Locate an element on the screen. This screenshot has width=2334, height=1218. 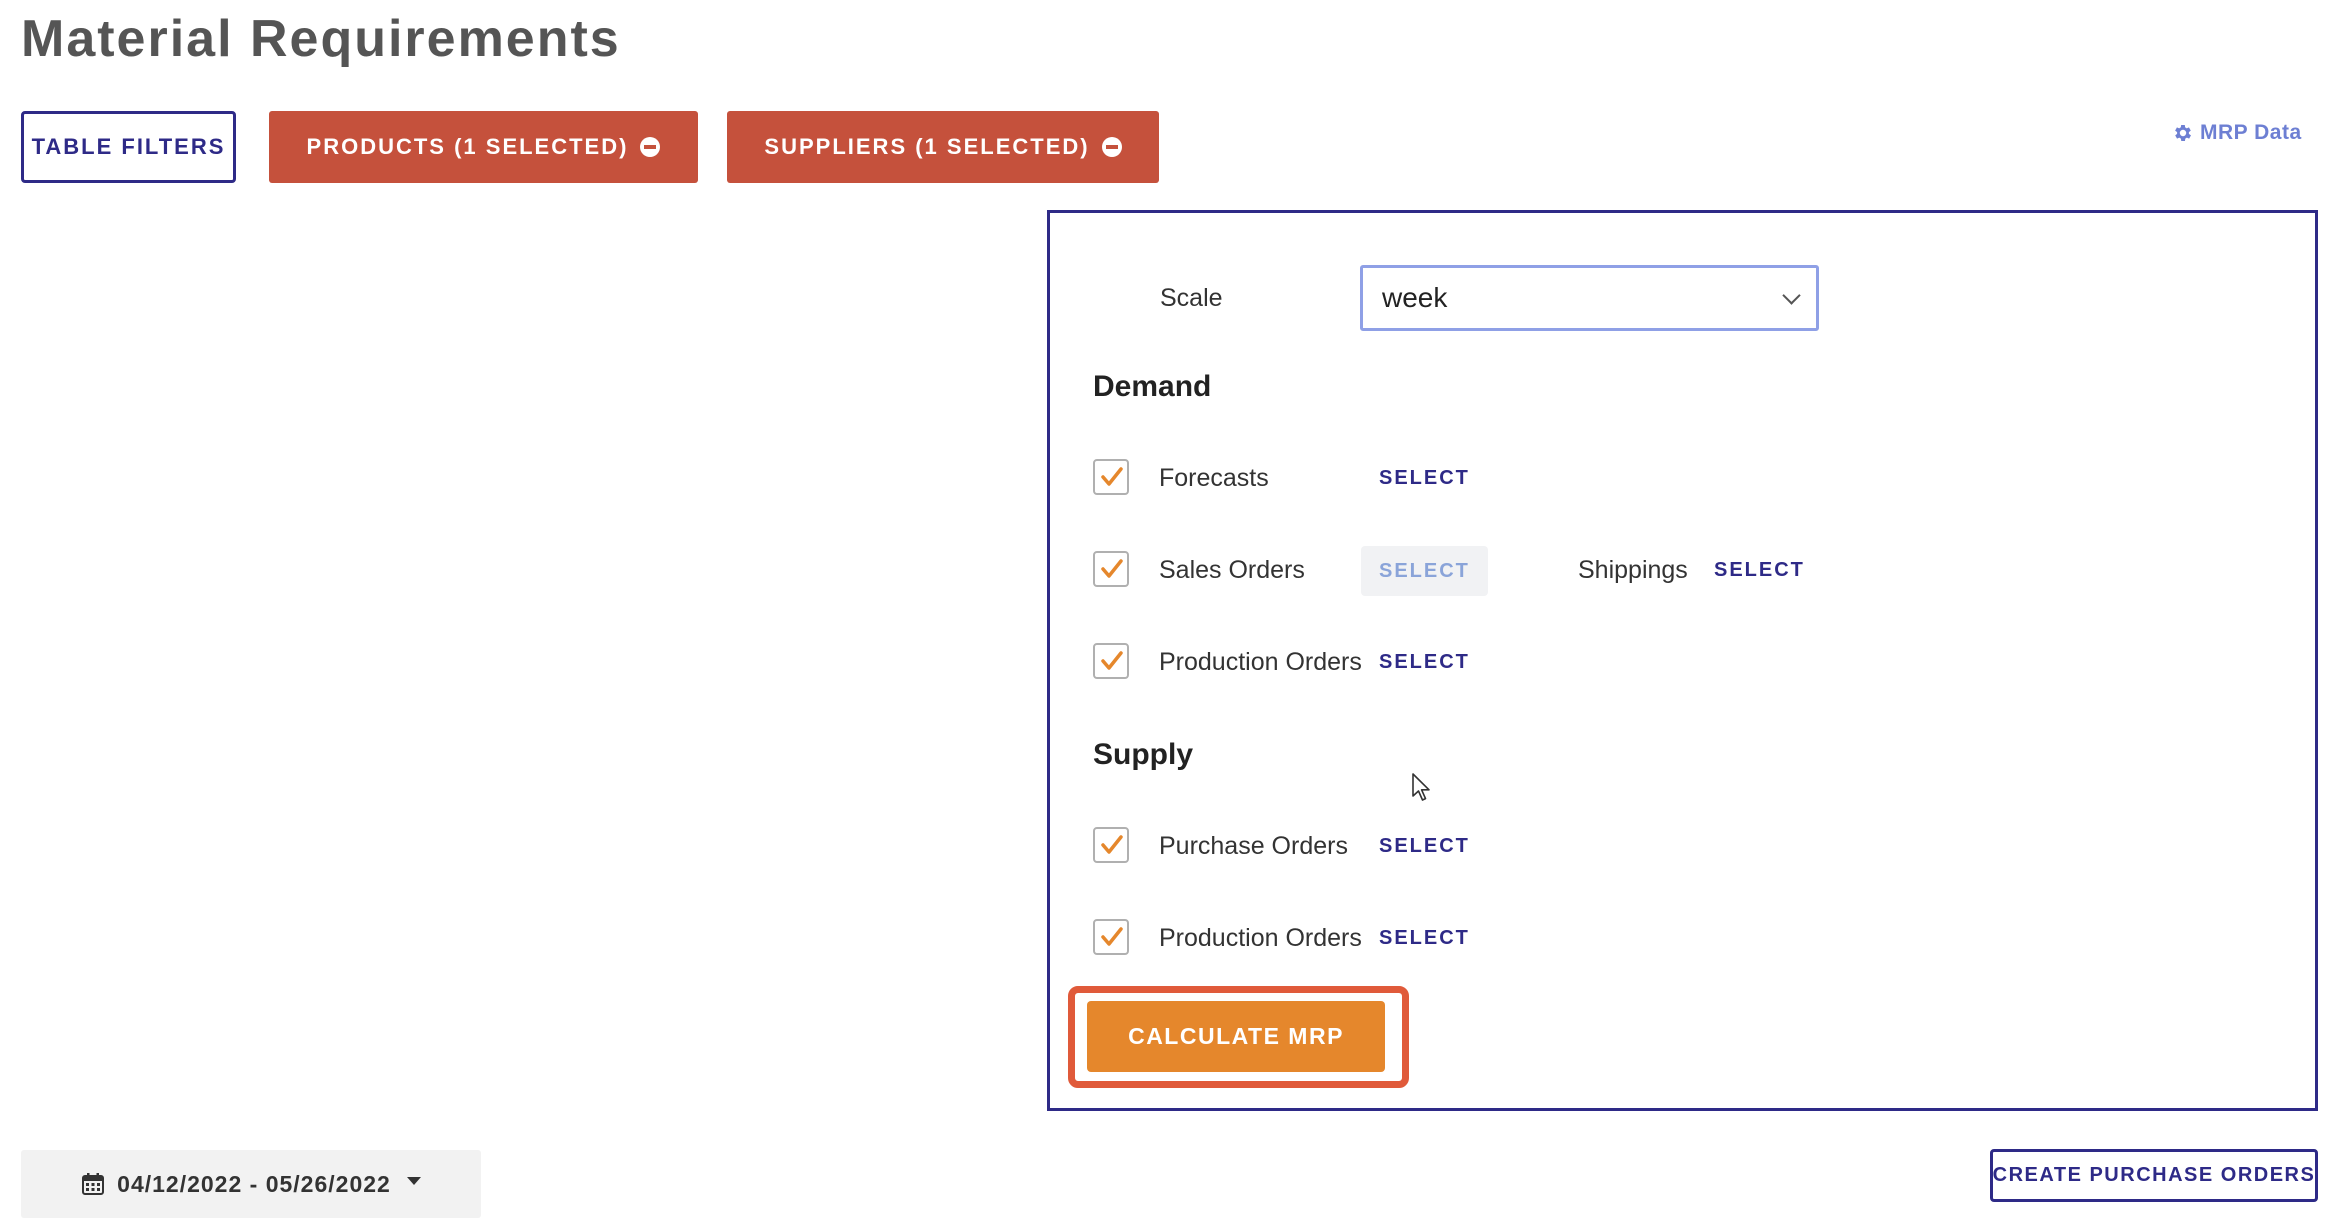
calculate-mrp-button: CALCULATE MRP is located at coordinates (1236, 1036).